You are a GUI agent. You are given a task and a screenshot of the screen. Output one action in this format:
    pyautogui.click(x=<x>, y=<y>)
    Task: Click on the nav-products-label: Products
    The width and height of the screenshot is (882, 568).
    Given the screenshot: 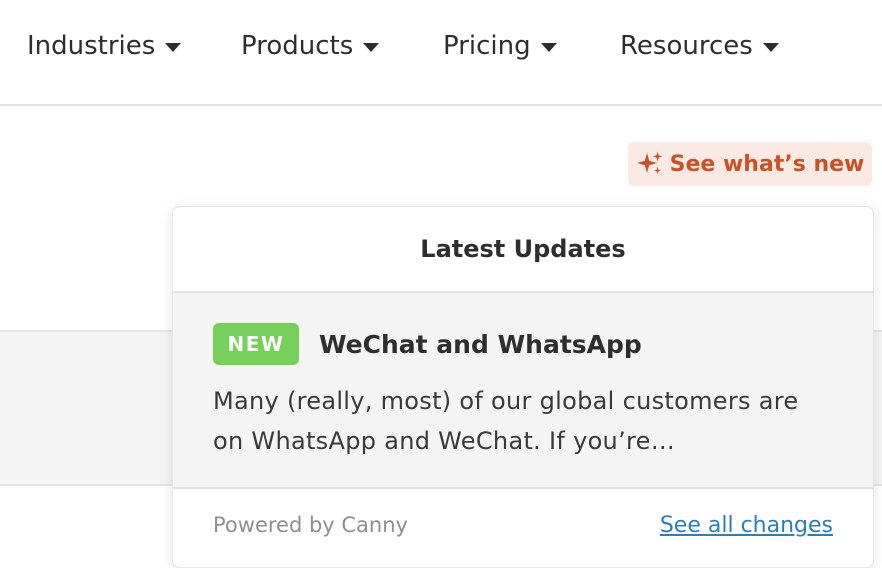 What is the action you would take?
    pyautogui.click(x=297, y=46)
    